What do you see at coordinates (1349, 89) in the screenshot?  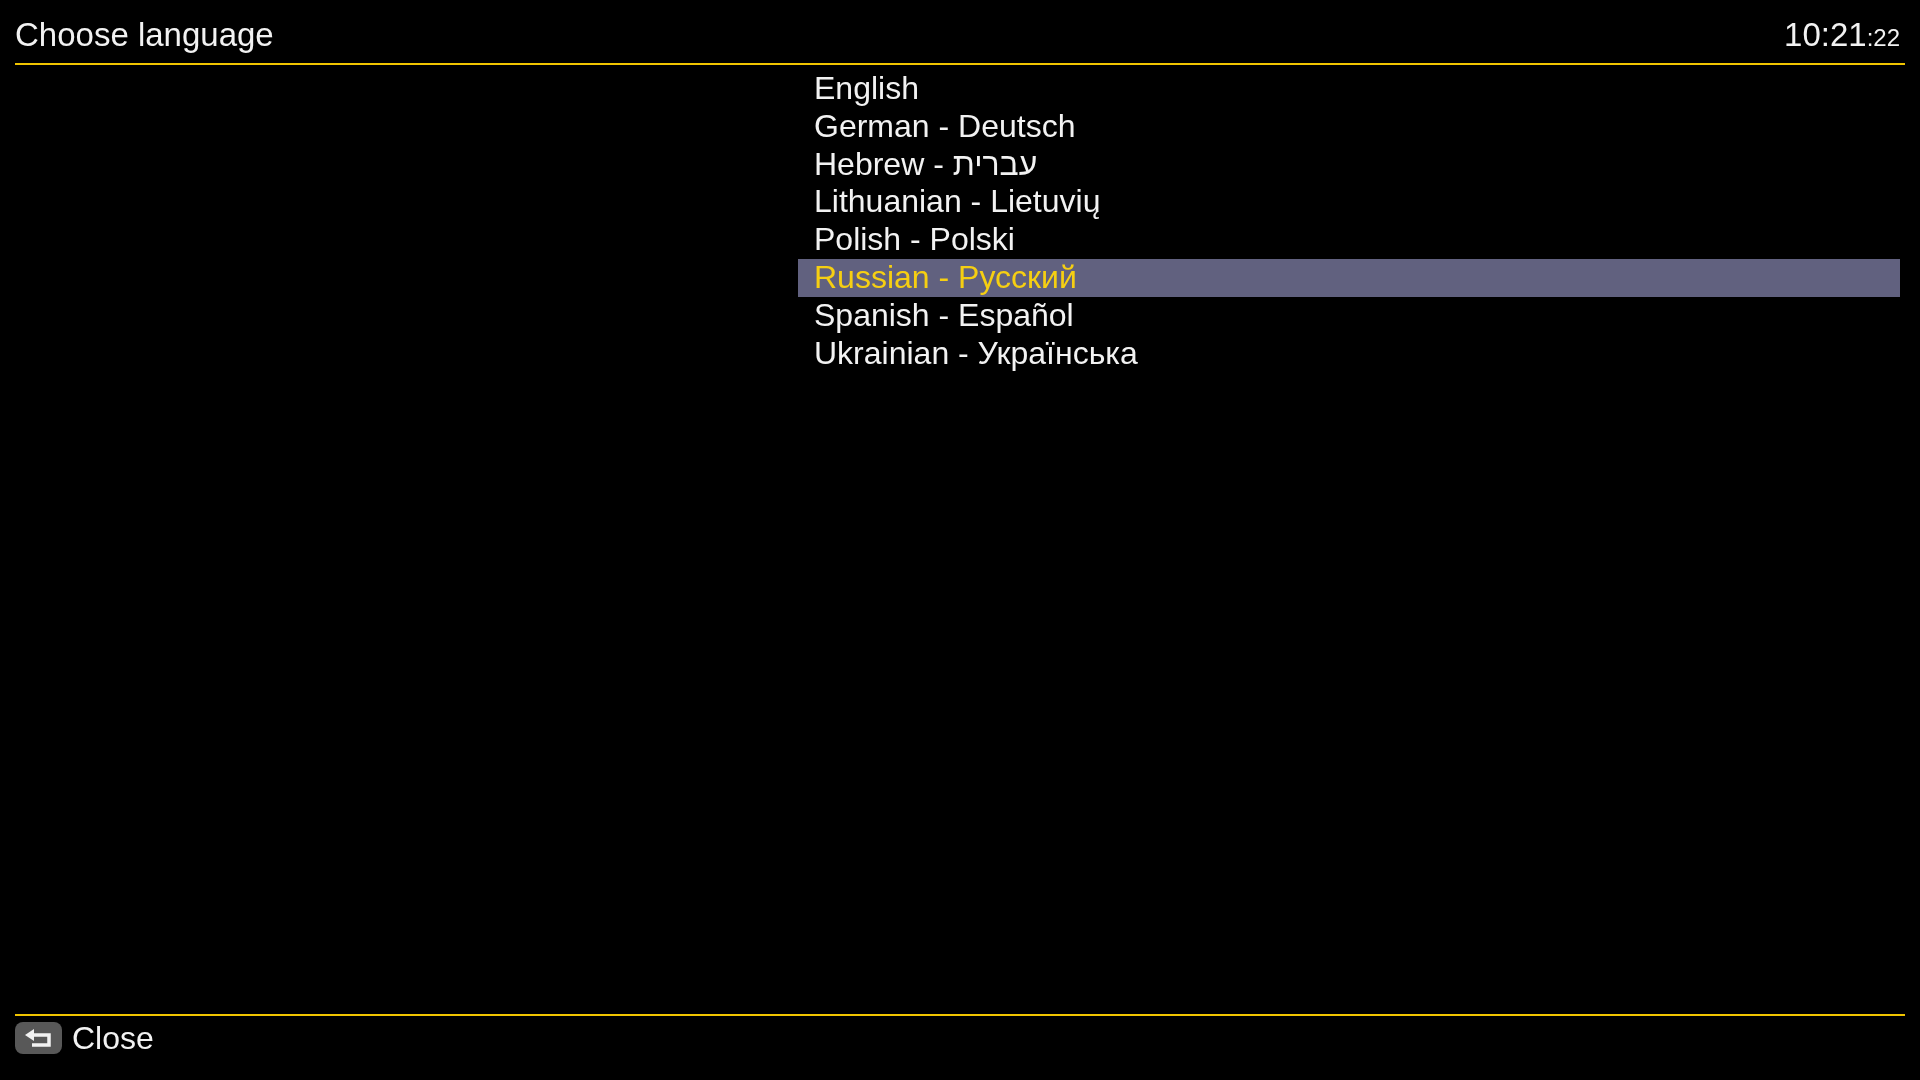 I see `language-item: English` at bounding box center [1349, 89].